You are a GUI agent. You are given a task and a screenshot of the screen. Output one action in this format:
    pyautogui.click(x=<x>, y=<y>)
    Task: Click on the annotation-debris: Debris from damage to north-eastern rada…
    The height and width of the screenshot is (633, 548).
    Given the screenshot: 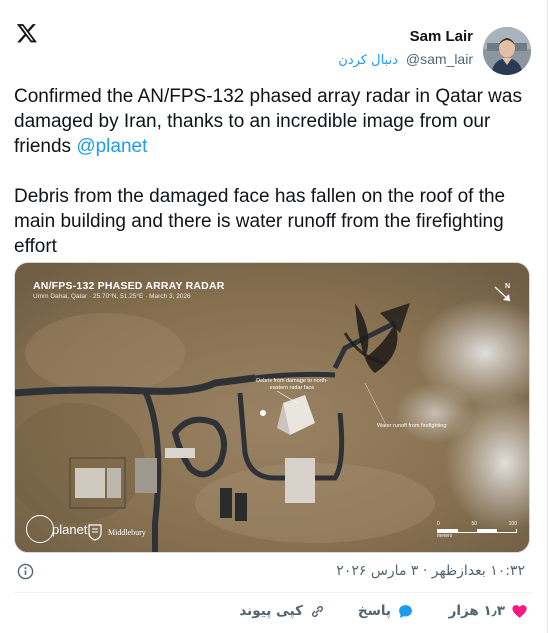 What is the action you would take?
    pyautogui.click(x=292, y=384)
    